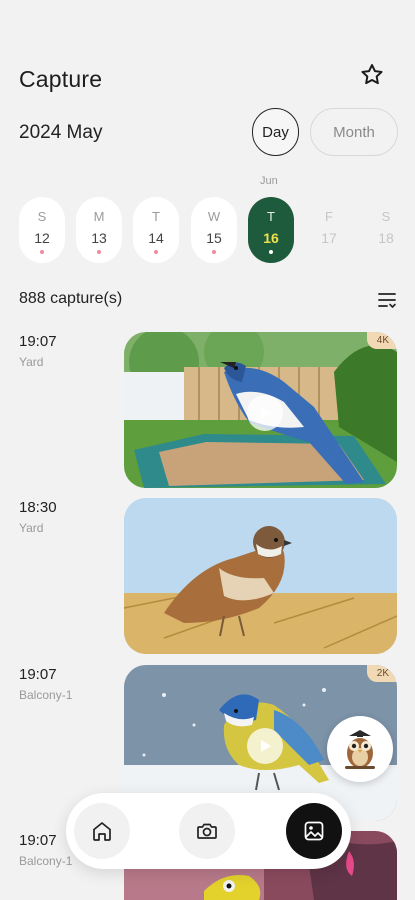 This screenshot has width=415, height=900. What do you see at coordinates (381, 673) in the screenshot?
I see `resolution-badge: 2K` at bounding box center [381, 673].